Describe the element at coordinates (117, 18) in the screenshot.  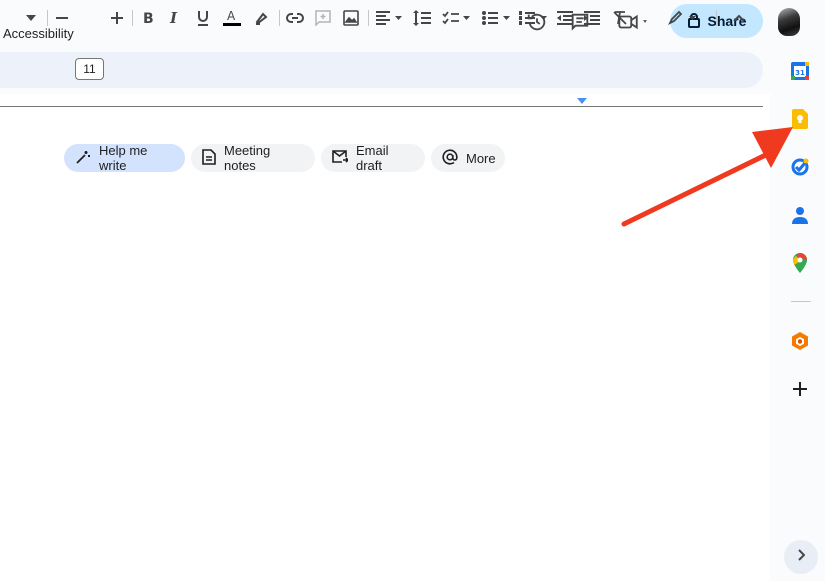
I see `increase-font-size-icon` at that location.